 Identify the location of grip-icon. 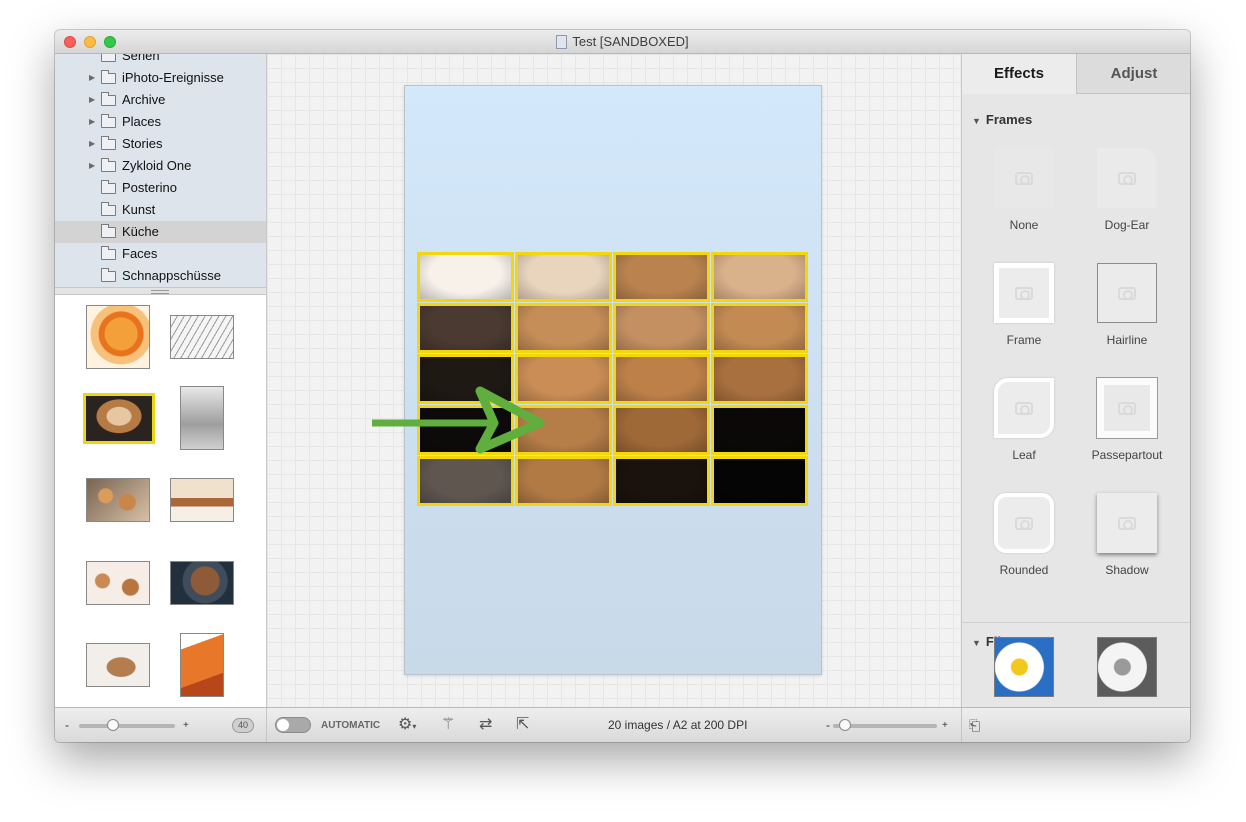
(160, 292).